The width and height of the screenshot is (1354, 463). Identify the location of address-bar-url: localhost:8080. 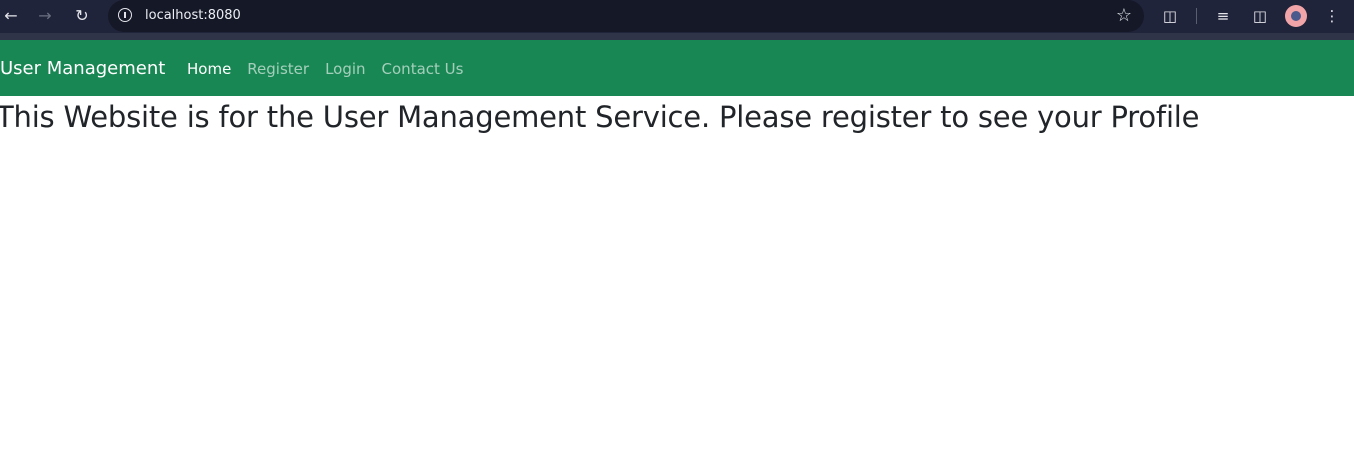
(193, 16).